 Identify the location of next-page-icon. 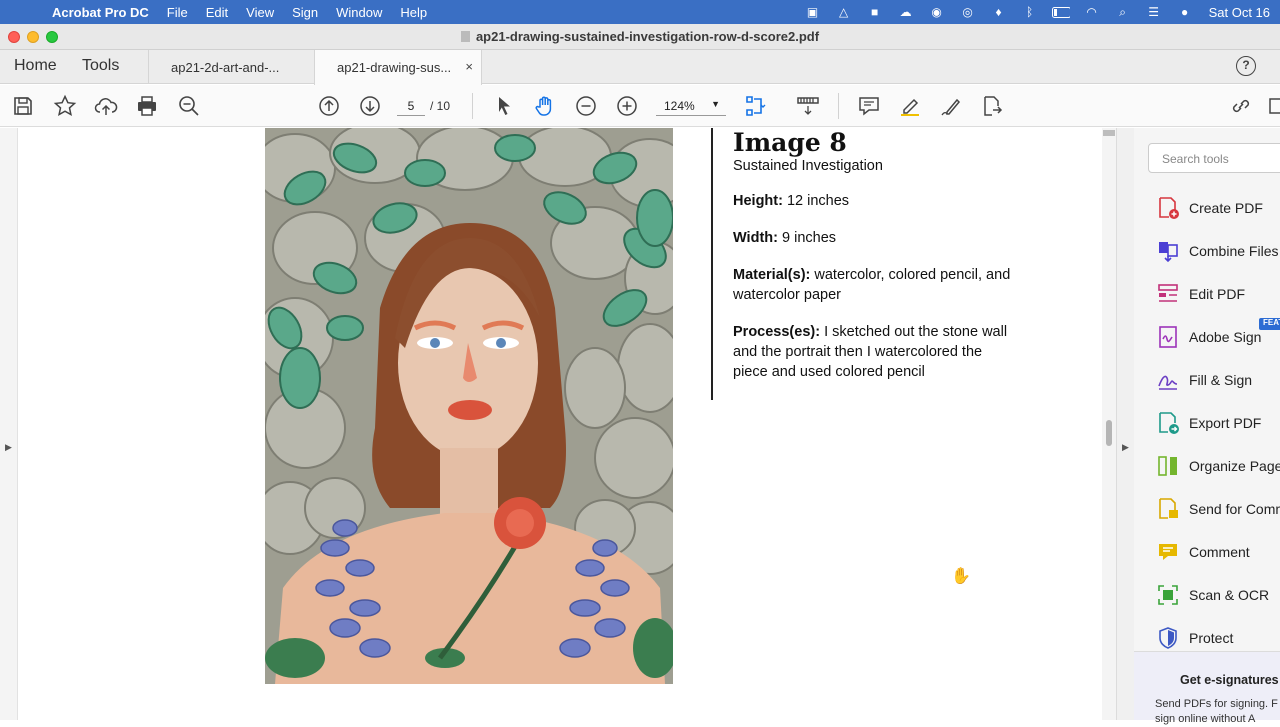
(370, 106).